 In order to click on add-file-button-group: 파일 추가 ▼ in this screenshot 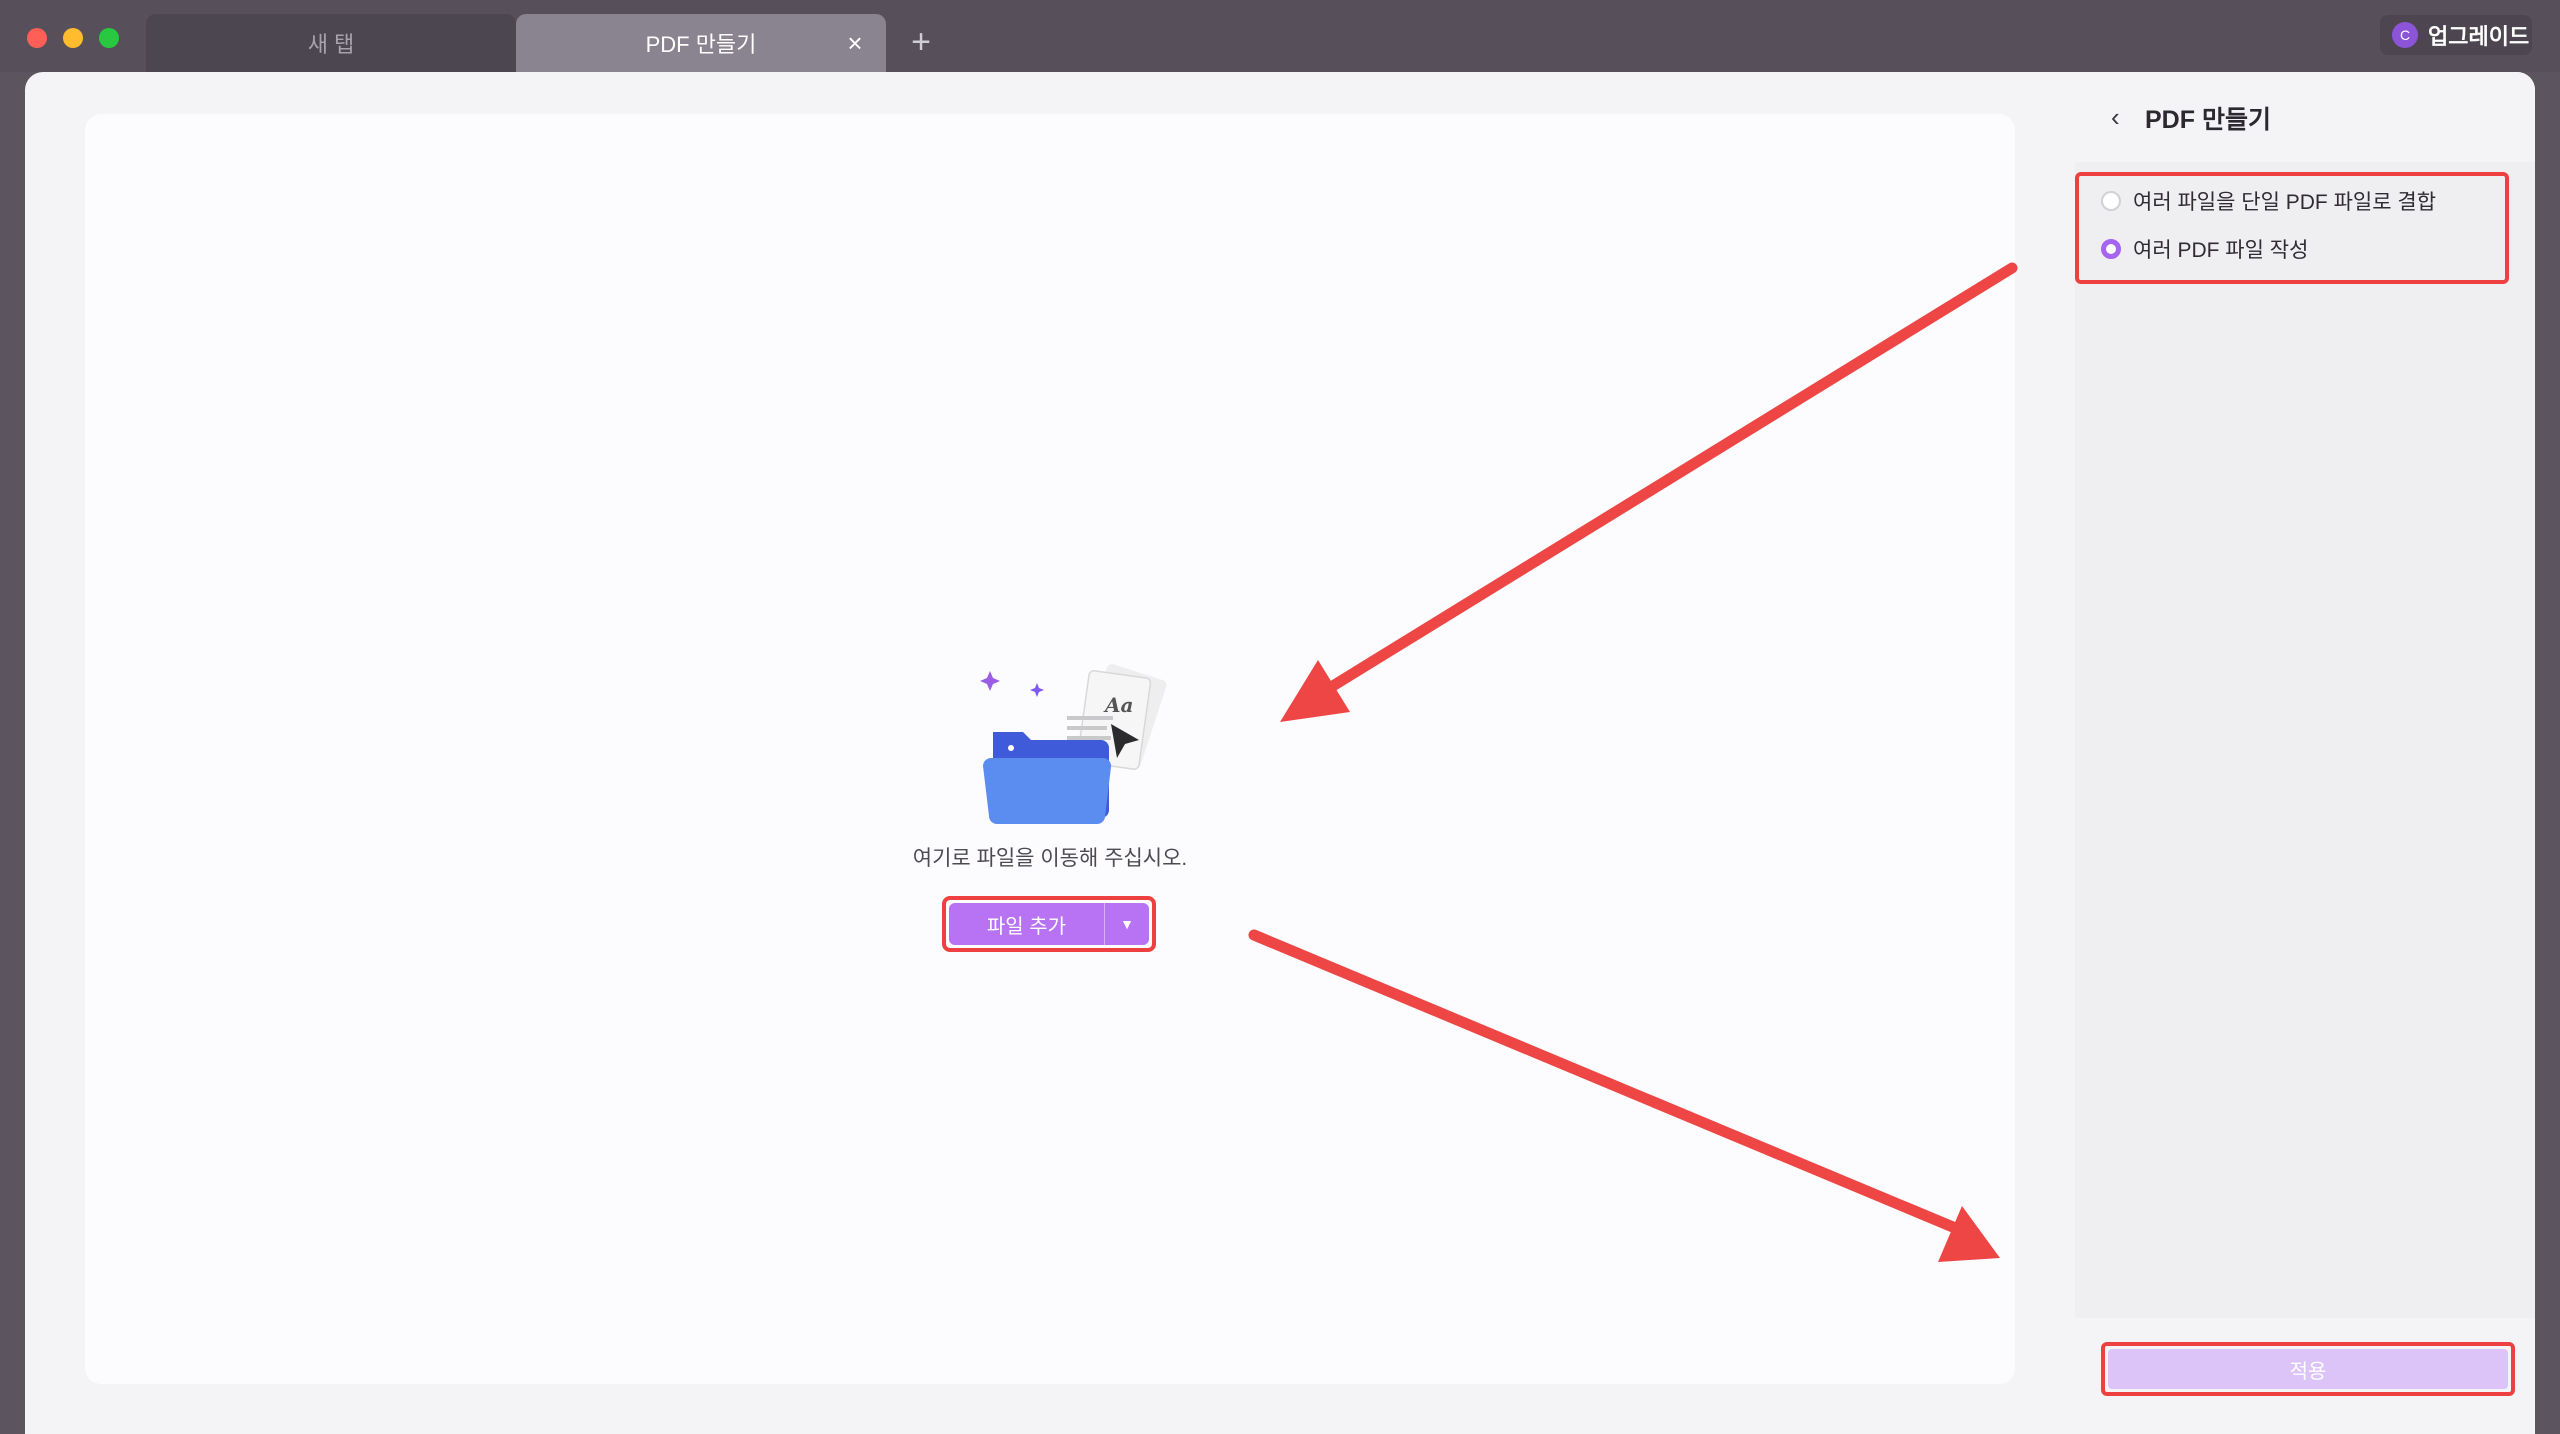, I will do `click(1049, 924)`.